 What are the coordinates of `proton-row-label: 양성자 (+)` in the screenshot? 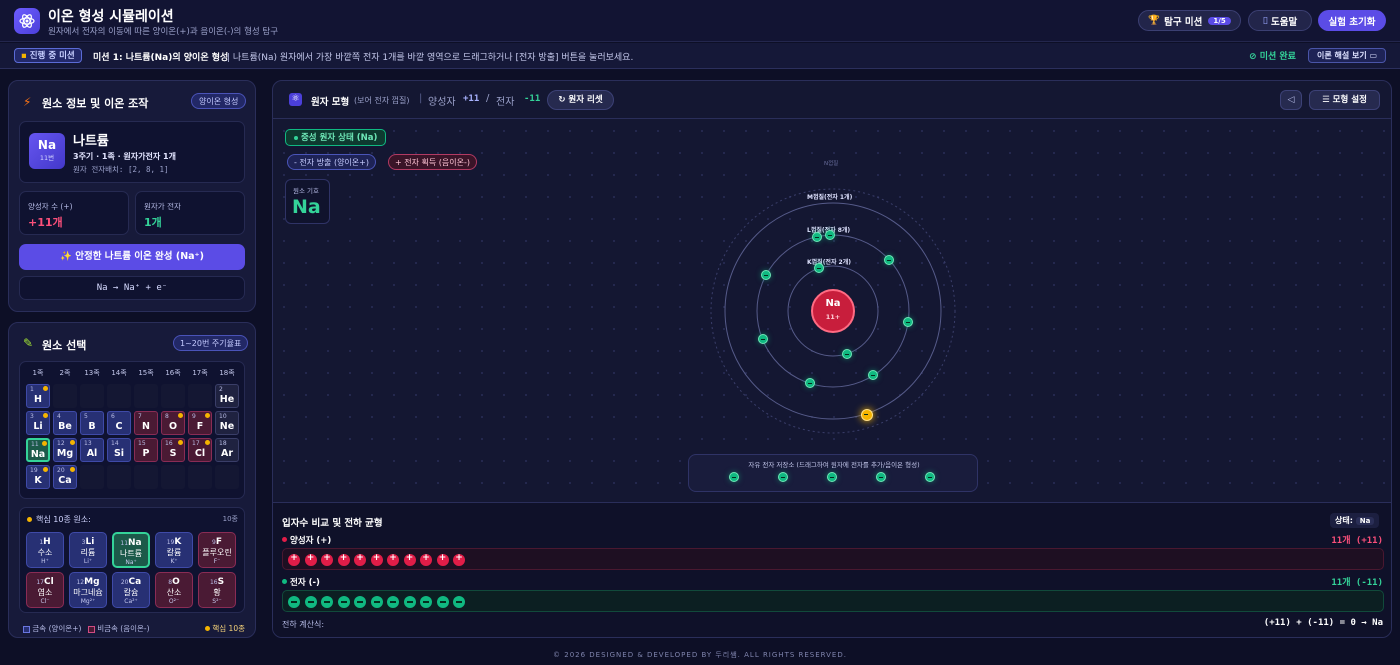 It's located at (311, 541).